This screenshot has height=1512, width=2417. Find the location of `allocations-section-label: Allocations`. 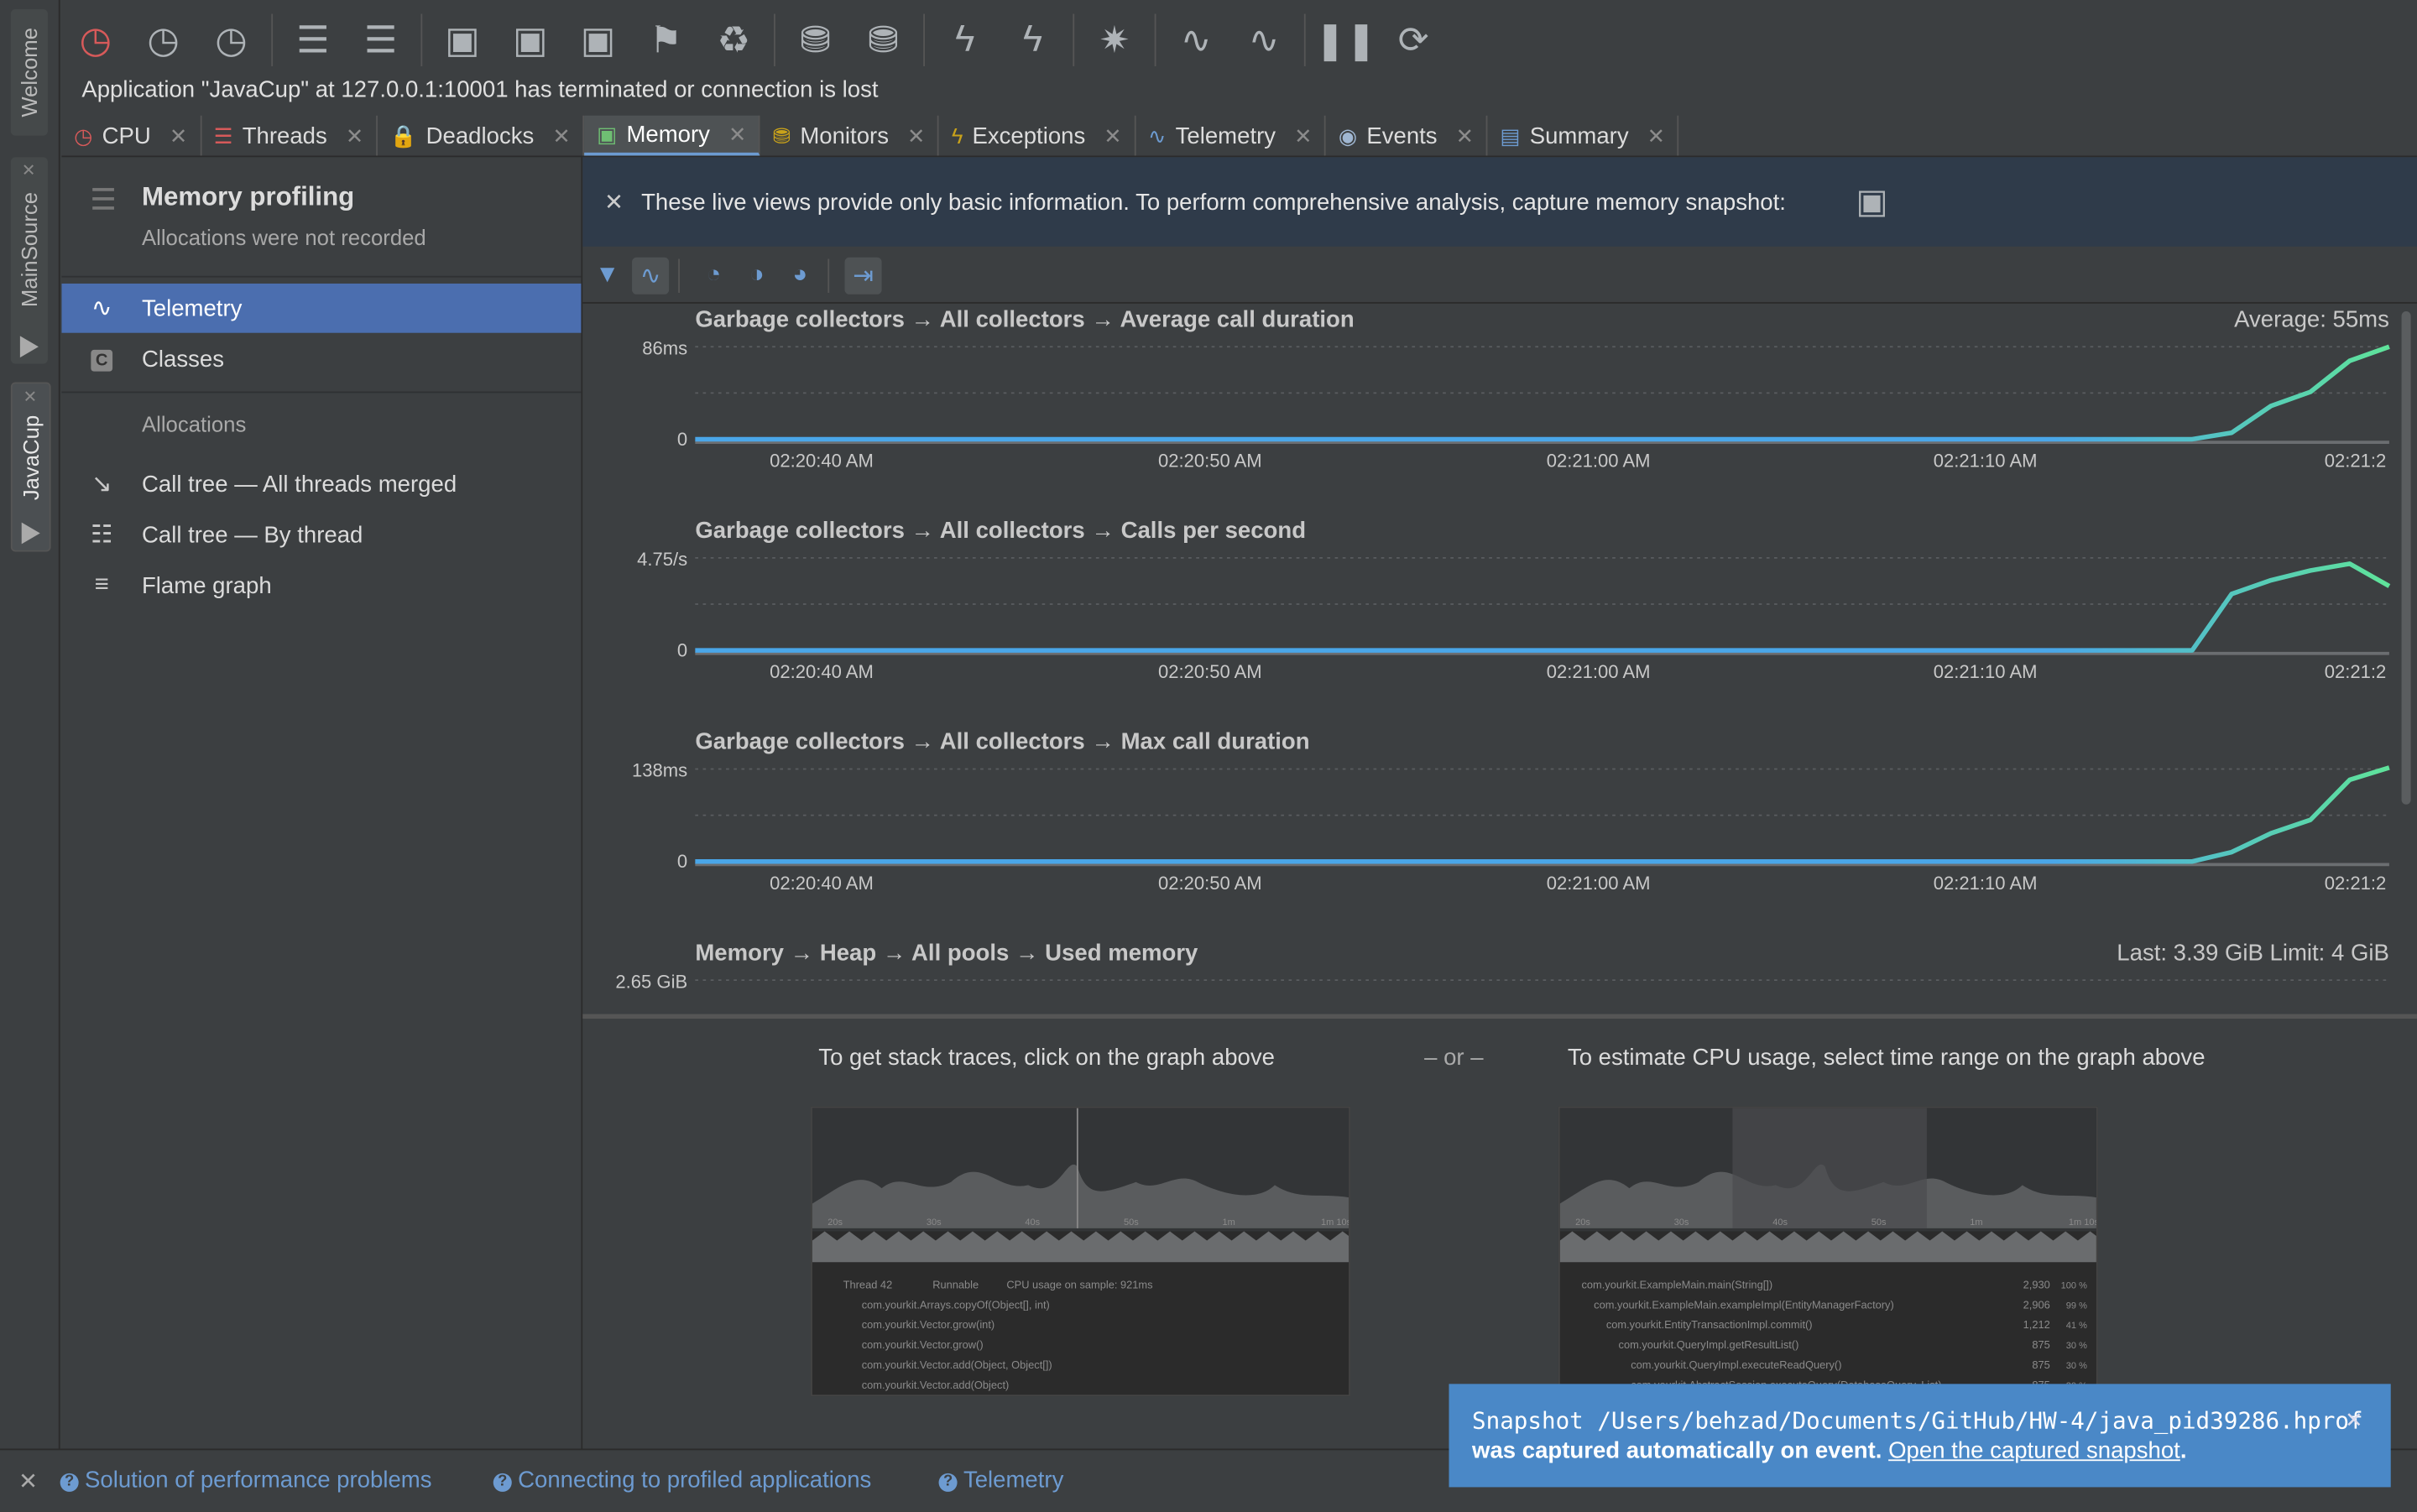

allocations-section-label: Allocations is located at coordinates (194, 424).